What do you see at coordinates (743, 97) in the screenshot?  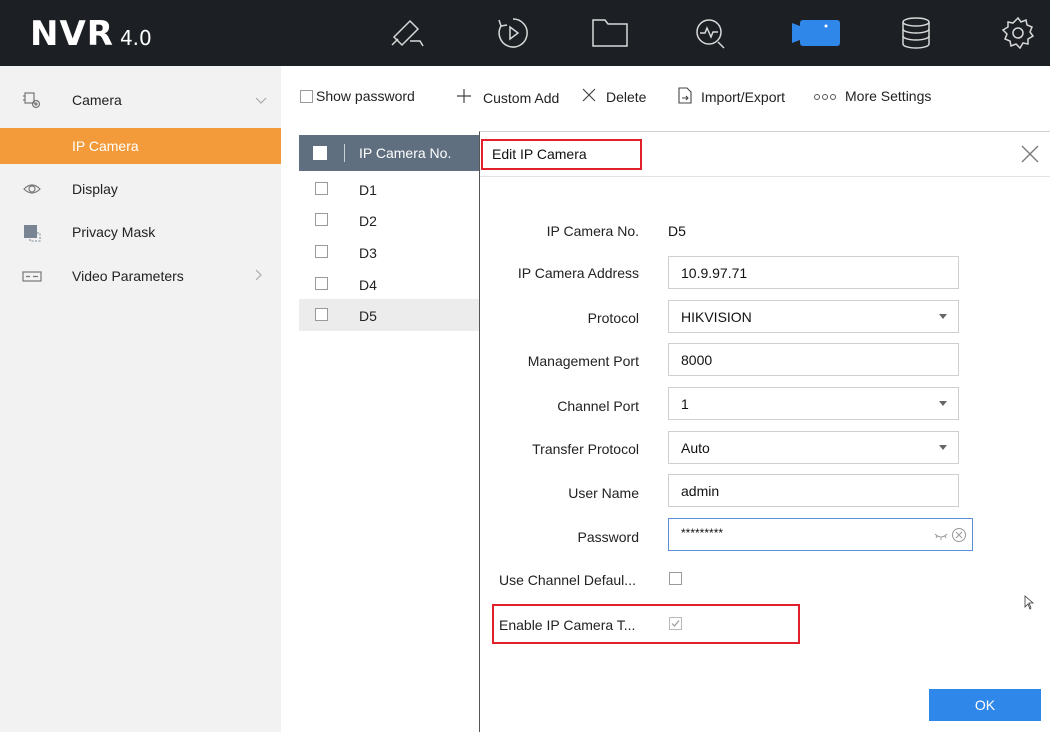 I see `import-export-label: Import/Export` at bounding box center [743, 97].